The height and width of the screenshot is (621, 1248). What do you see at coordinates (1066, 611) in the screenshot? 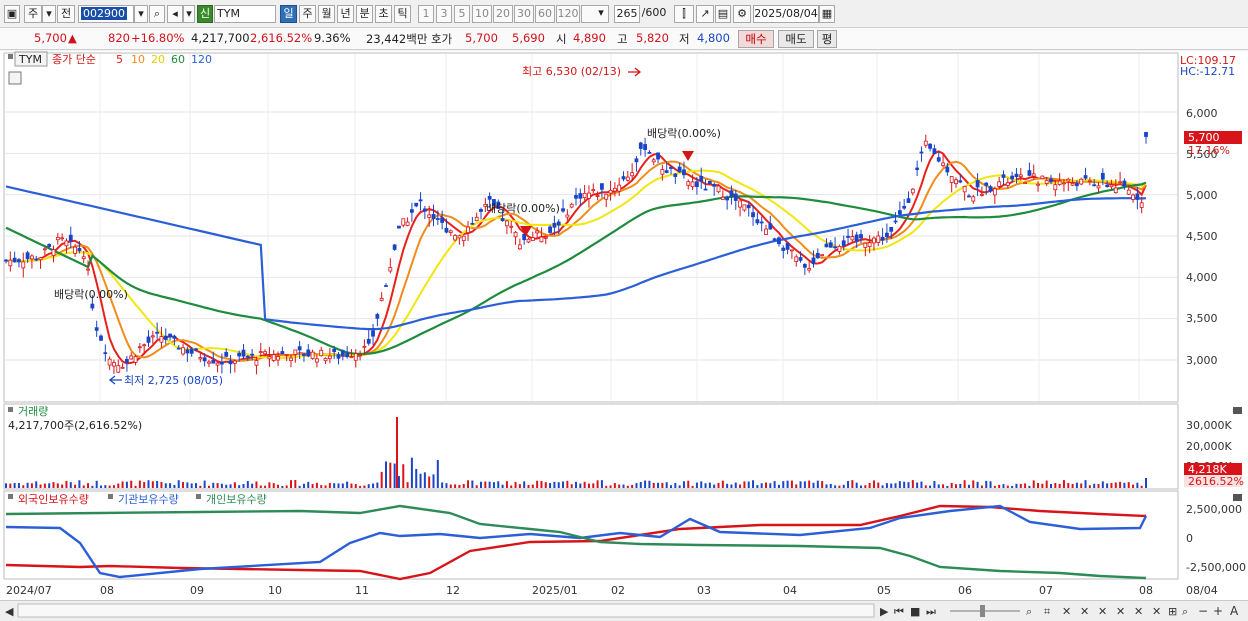
I see `crosshair-icon: ✕` at bounding box center [1066, 611].